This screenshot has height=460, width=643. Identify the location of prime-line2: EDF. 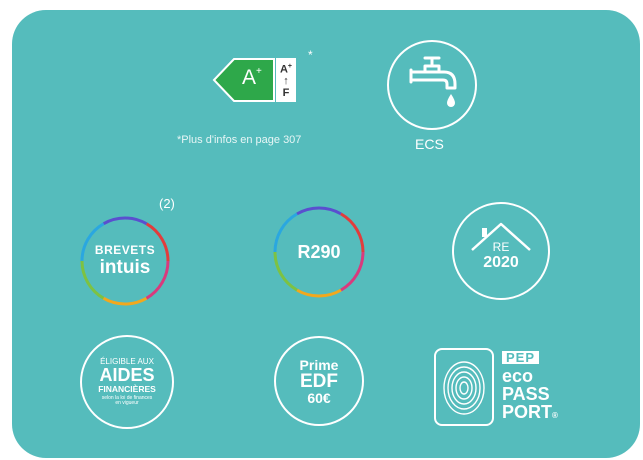
(319, 381).